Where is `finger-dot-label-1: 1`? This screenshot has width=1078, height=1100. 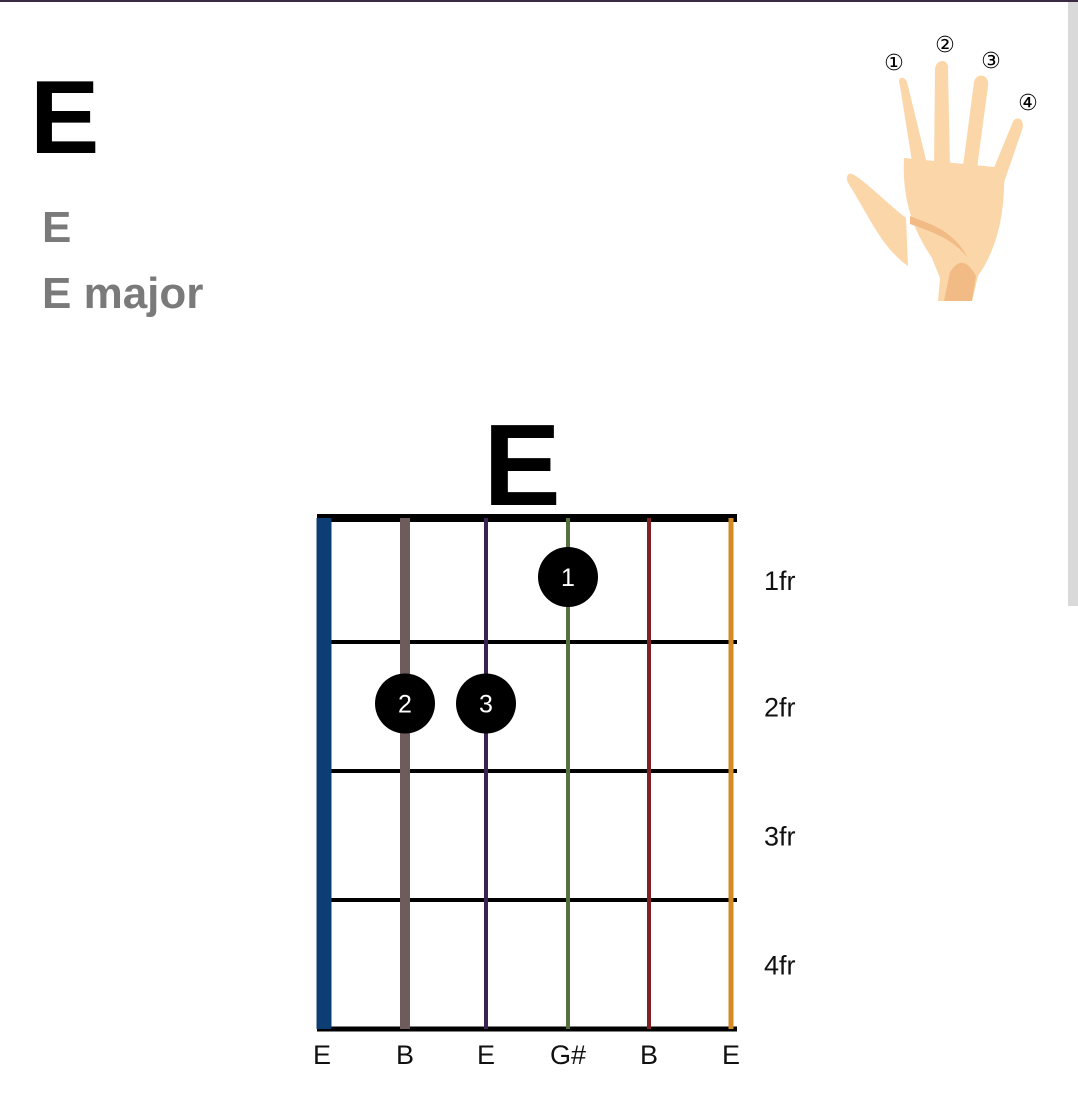 finger-dot-label-1: 1 is located at coordinates (568, 578).